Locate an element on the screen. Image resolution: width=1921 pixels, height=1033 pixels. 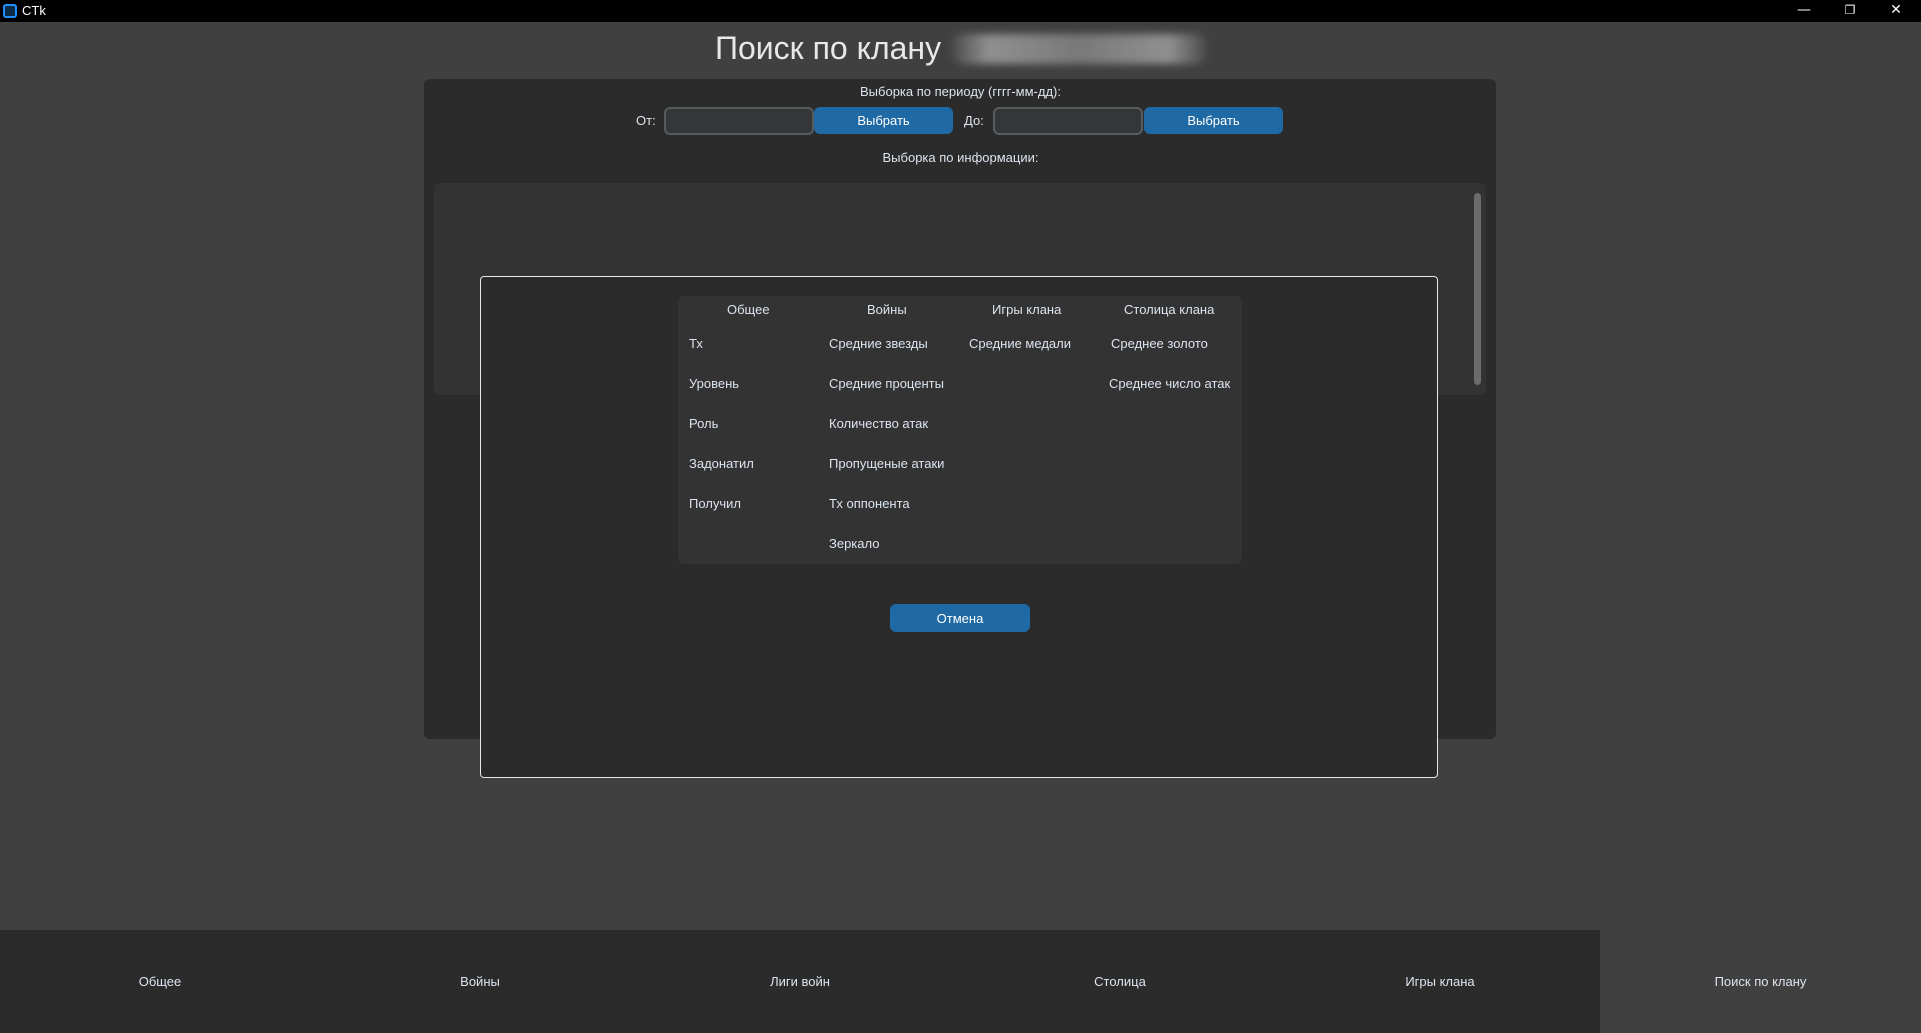
tab-wars: Войны is located at coordinates (480, 981).